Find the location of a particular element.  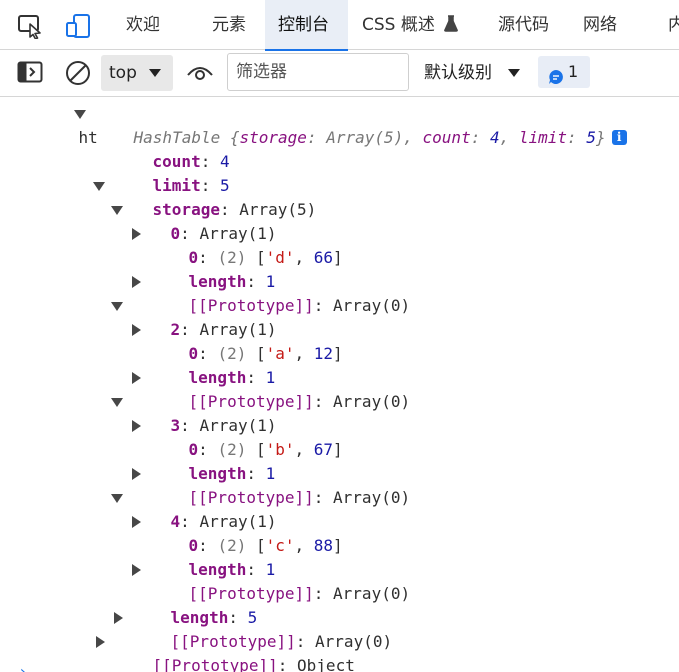

property-row: limit: 5 is located at coordinates (172, 172).